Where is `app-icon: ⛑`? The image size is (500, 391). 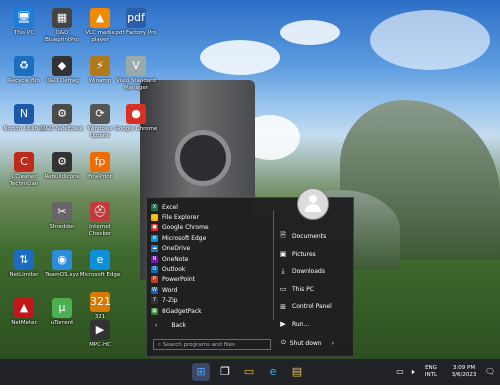
app-icon: ⛑ is located at coordinates (100, 212).